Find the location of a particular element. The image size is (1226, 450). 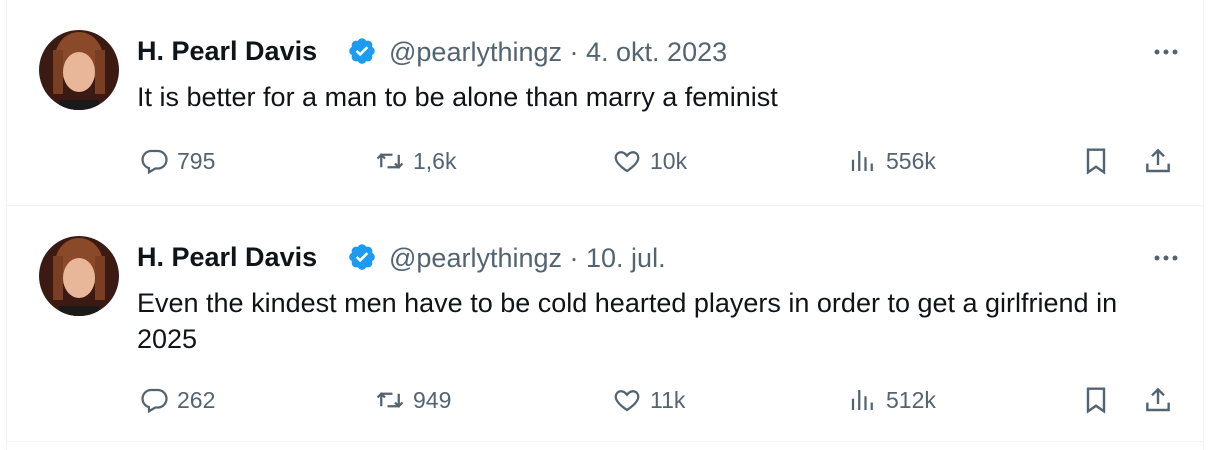

retweet-button: 1,6k is located at coordinates (415, 161).